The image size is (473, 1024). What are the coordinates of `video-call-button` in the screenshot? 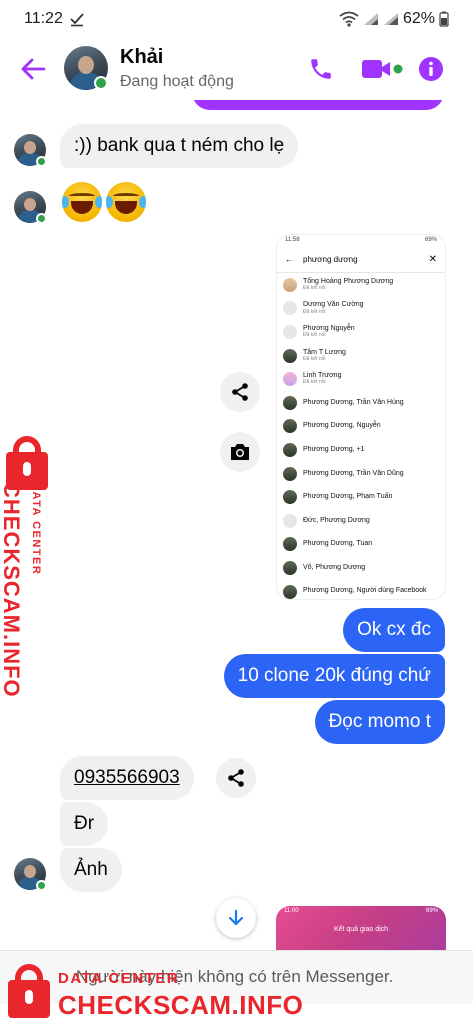 It's located at (382, 69).